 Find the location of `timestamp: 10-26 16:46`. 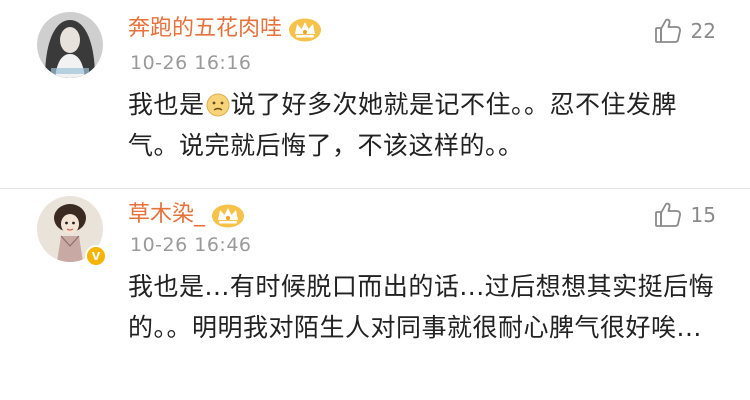

timestamp: 10-26 16:46 is located at coordinates (191, 245).